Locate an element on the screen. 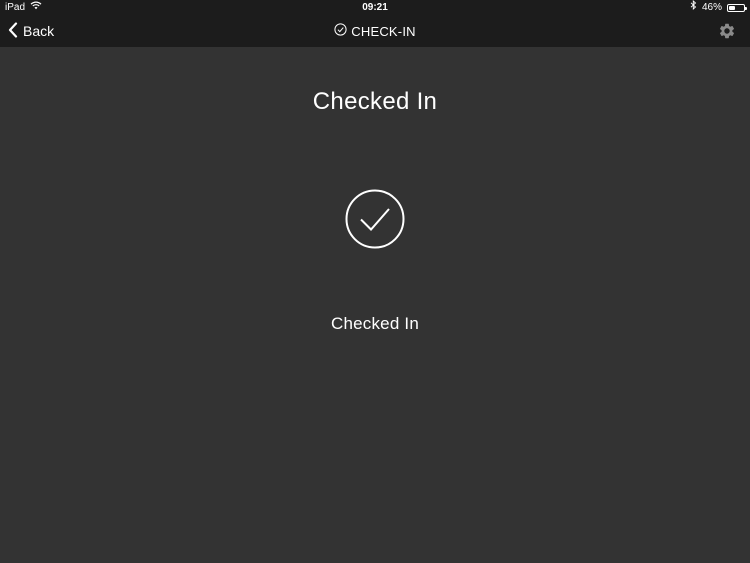 This screenshot has height=563, width=750. nav-title-text: CHECK-IN is located at coordinates (383, 31).